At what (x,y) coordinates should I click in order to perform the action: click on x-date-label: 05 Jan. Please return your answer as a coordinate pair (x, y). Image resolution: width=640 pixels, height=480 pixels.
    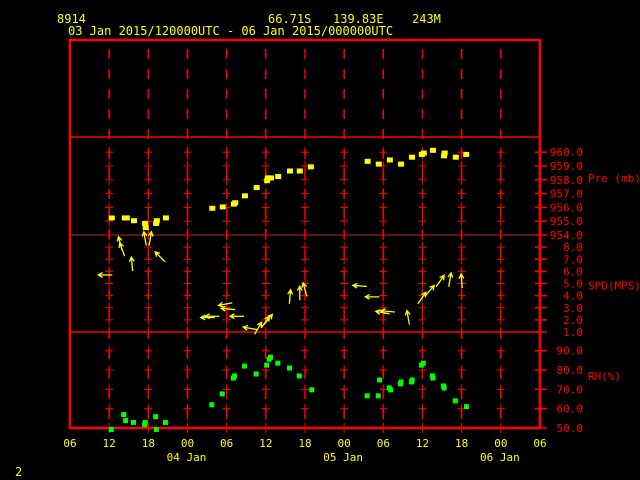
    Looking at the image, I should click on (343, 457).